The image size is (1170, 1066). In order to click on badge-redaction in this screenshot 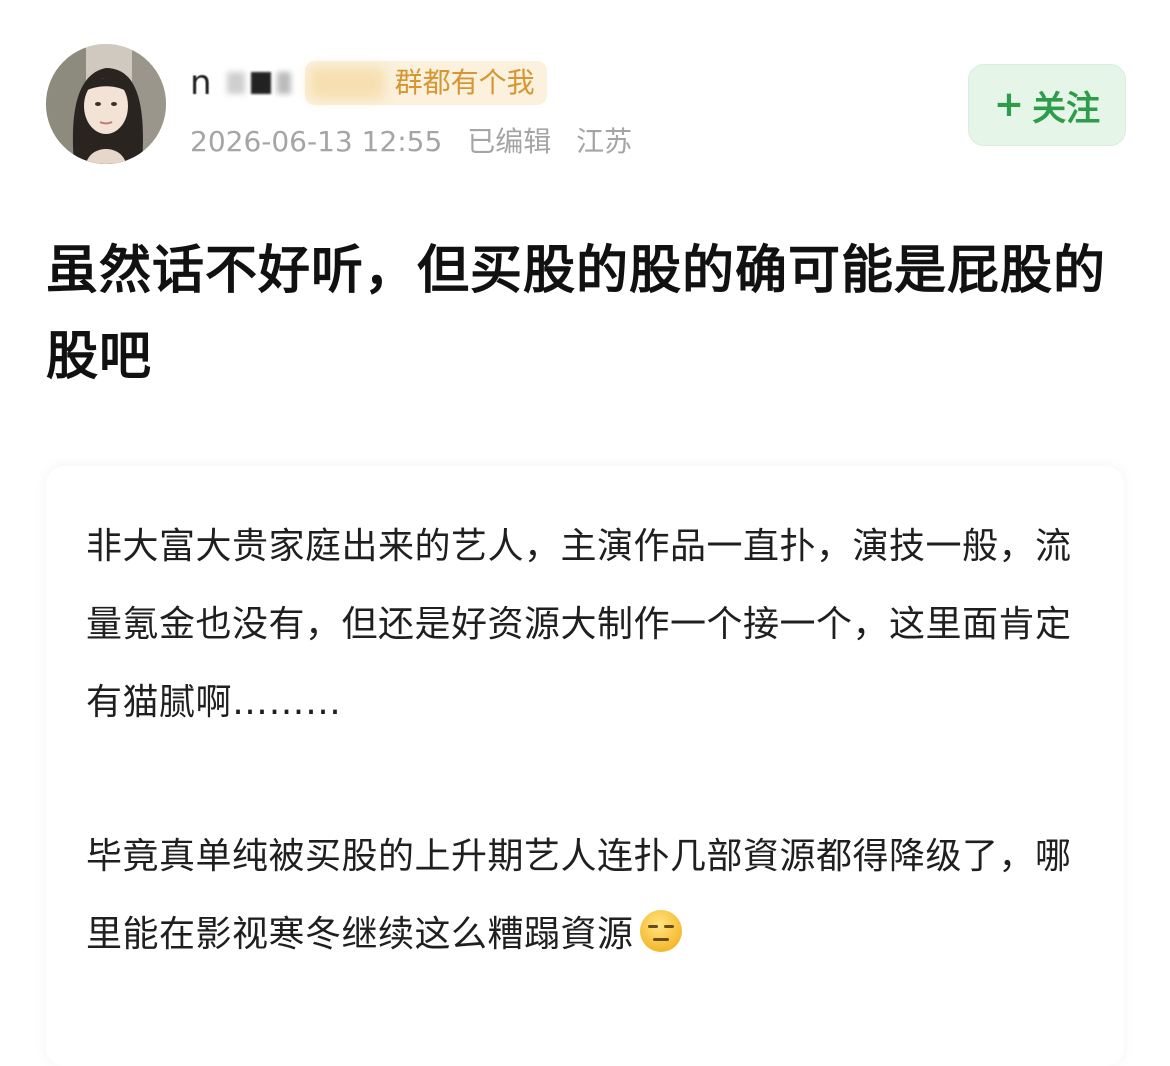, I will do `click(346, 83)`.